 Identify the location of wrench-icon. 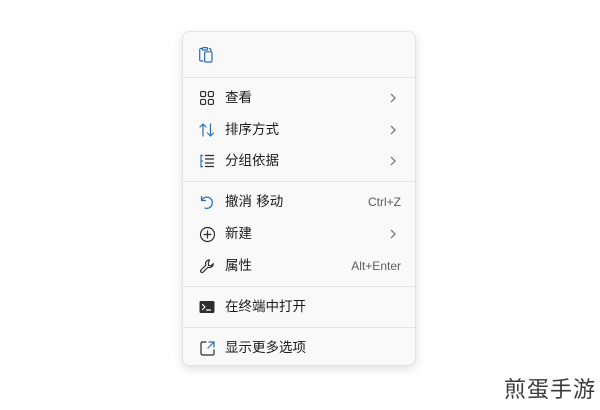
(207, 266).